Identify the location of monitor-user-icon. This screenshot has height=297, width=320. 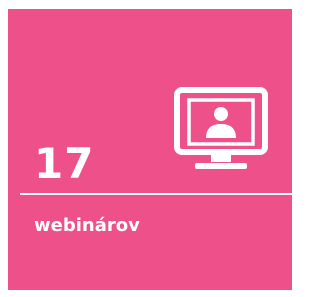
(221, 128).